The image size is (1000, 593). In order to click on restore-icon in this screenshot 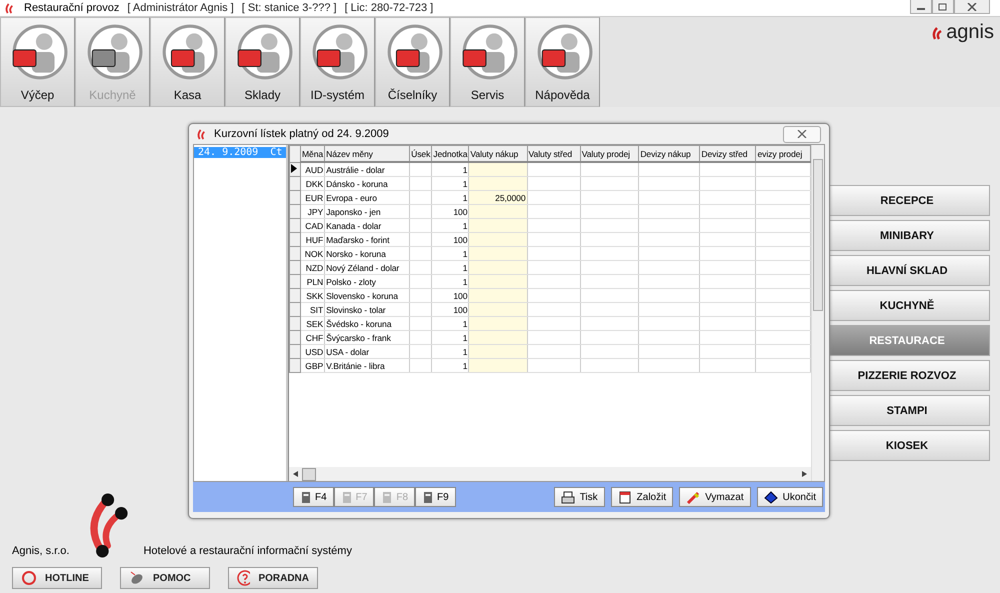, I will do `click(943, 6)`.